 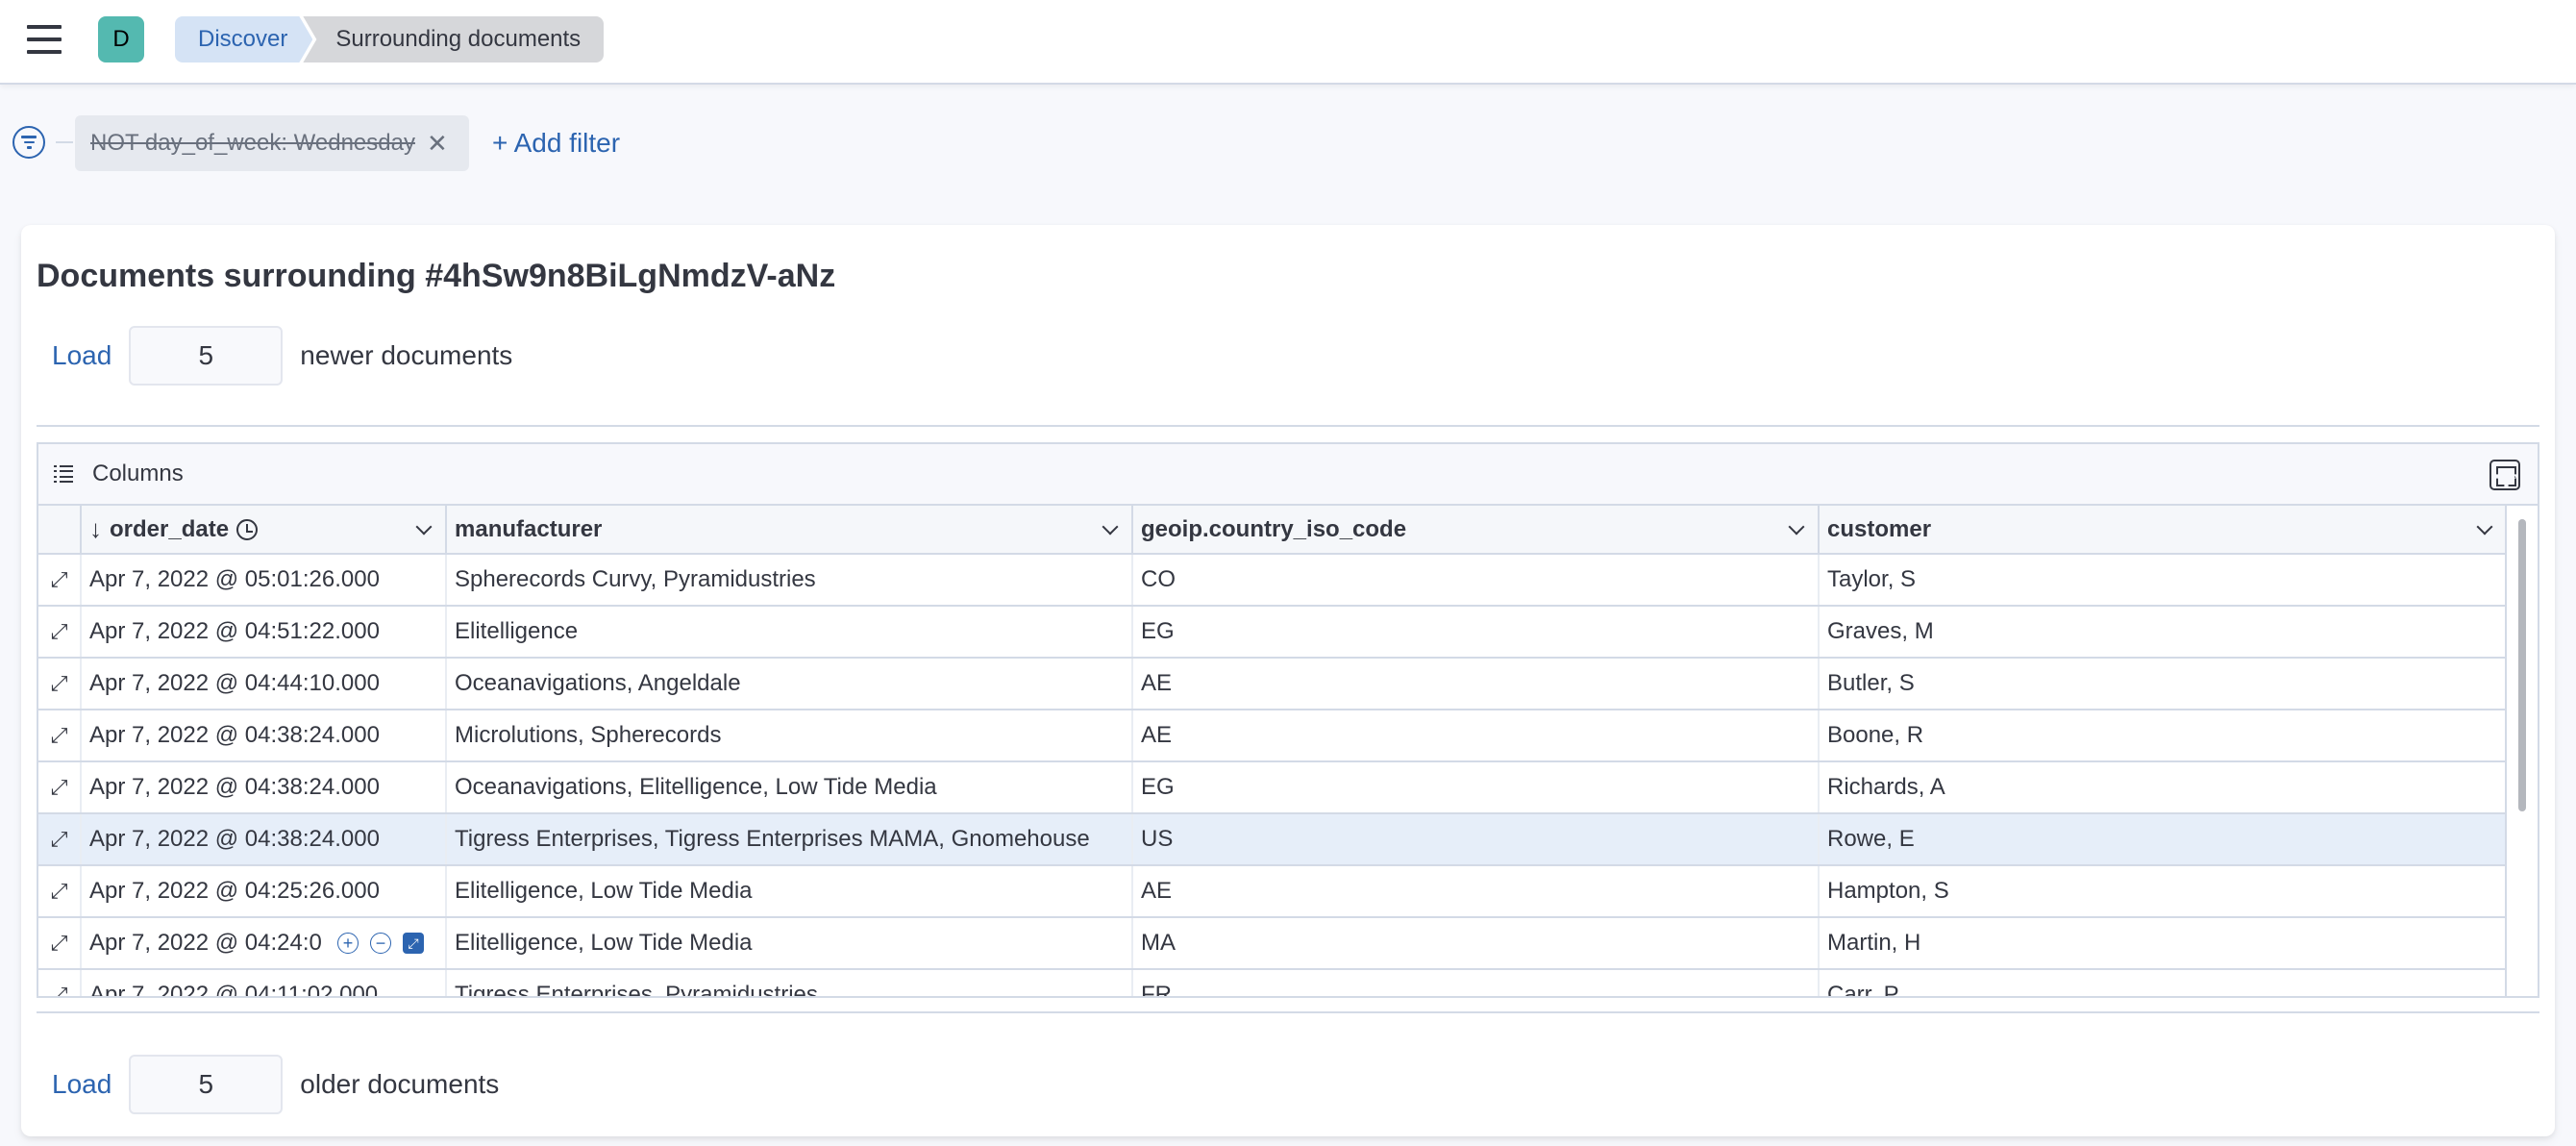 What do you see at coordinates (2163, 892) in the screenshot?
I see `cell-customer: Hampton, S` at bounding box center [2163, 892].